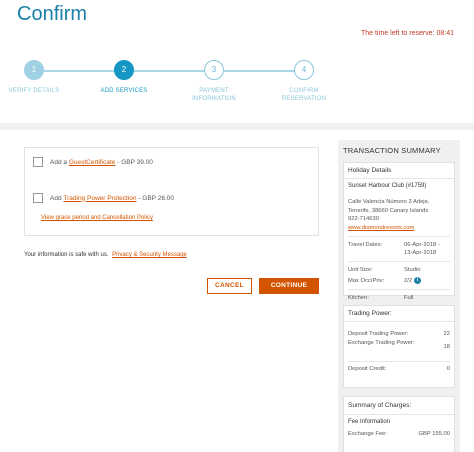 Image resolution: width=474 pixels, height=452 pixels. What do you see at coordinates (304, 70) in the screenshot?
I see `step-number: 4` at bounding box center [304, 70].